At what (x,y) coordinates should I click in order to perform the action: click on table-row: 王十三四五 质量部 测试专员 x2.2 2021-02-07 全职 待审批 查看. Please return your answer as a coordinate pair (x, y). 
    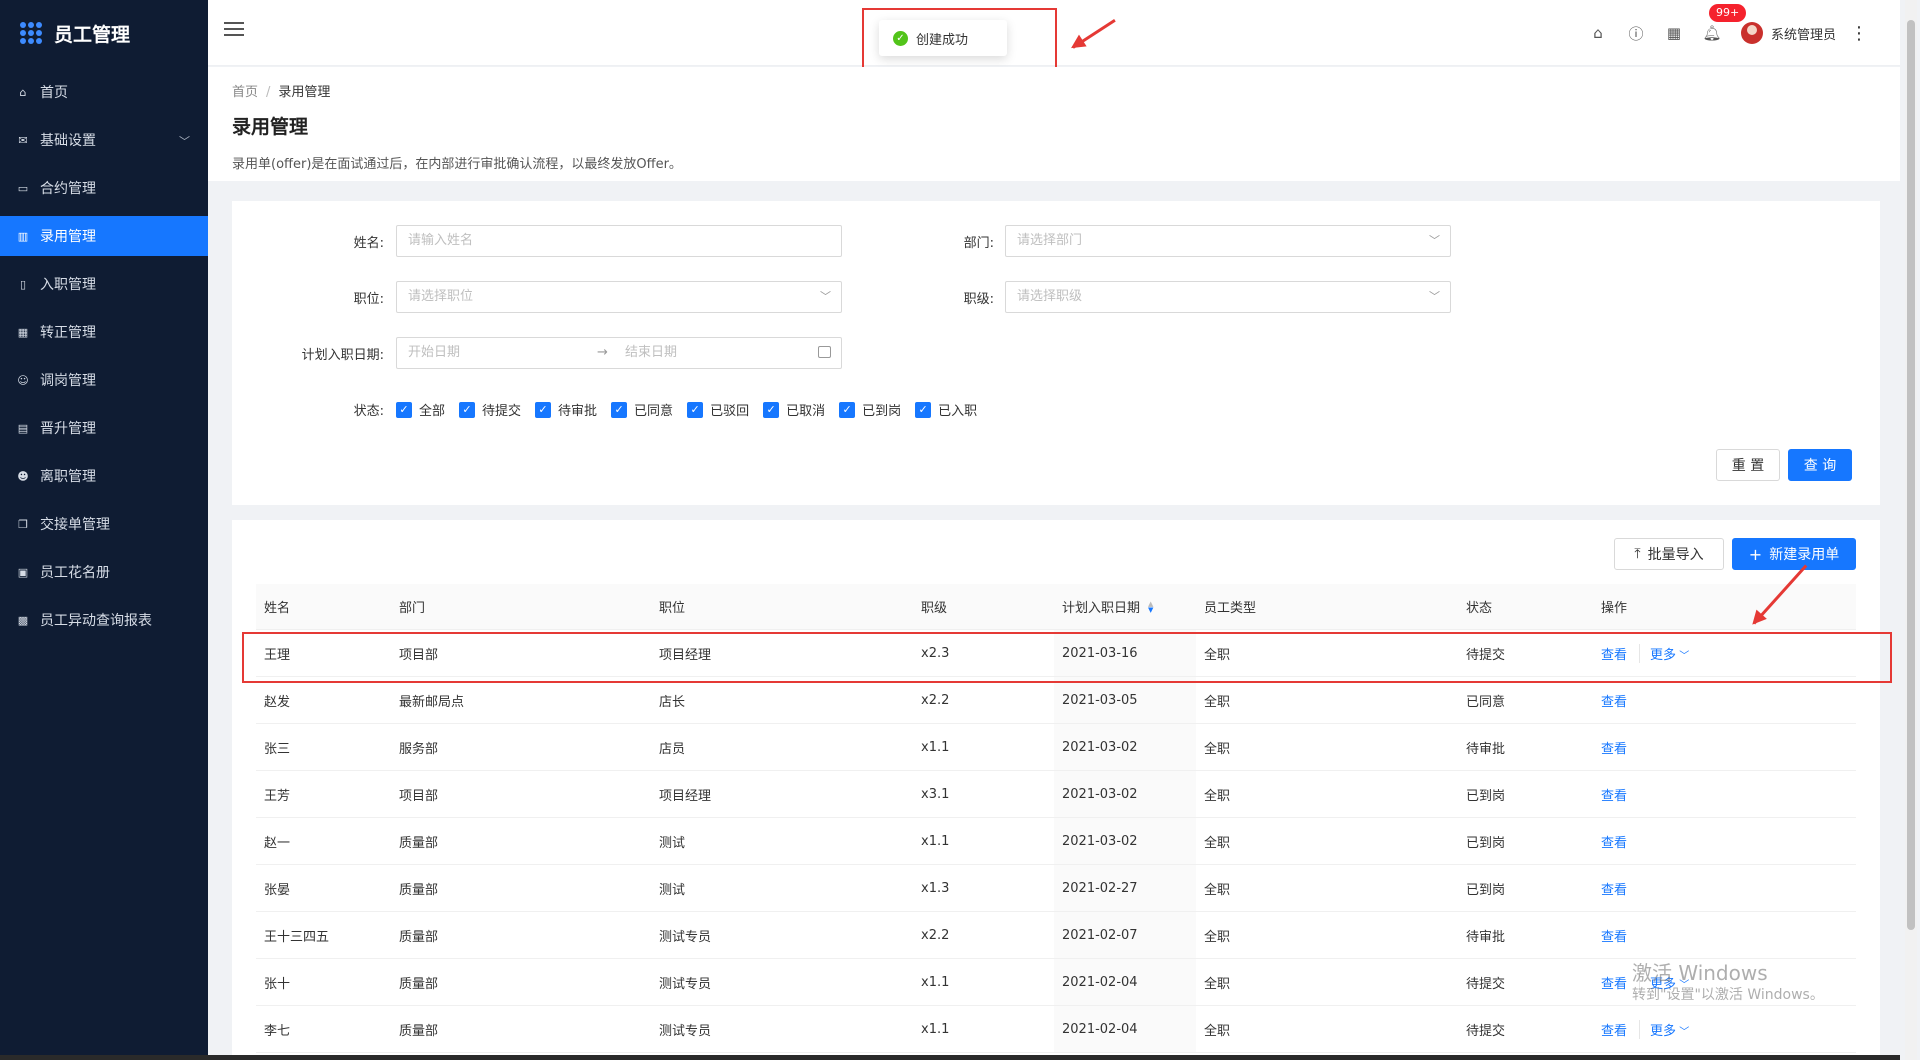
    Looking at the image, I should click on (1056, 935).